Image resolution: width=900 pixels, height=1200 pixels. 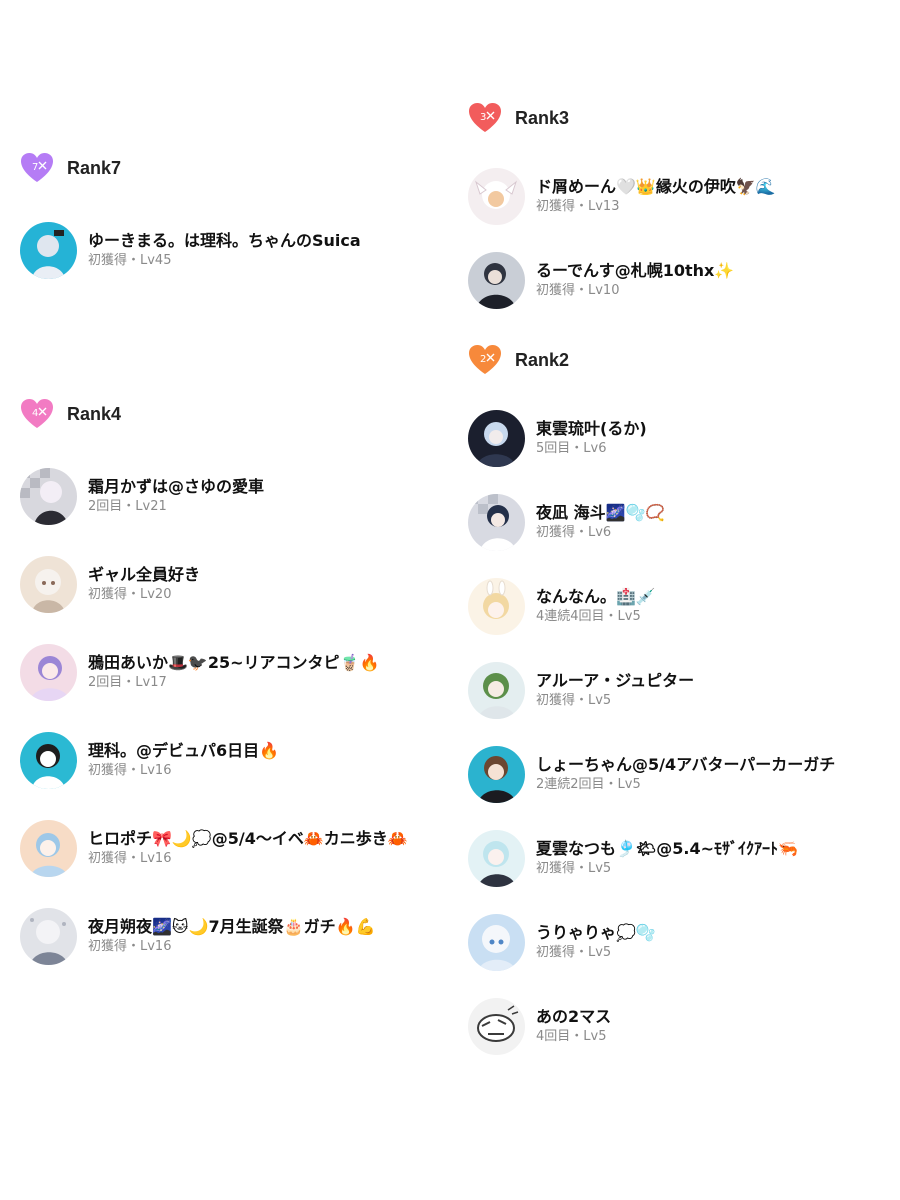 I want to click on list-item: 霜月かずは@さゆの愛車 2回目・Lv21, so click(x=142, y=496).